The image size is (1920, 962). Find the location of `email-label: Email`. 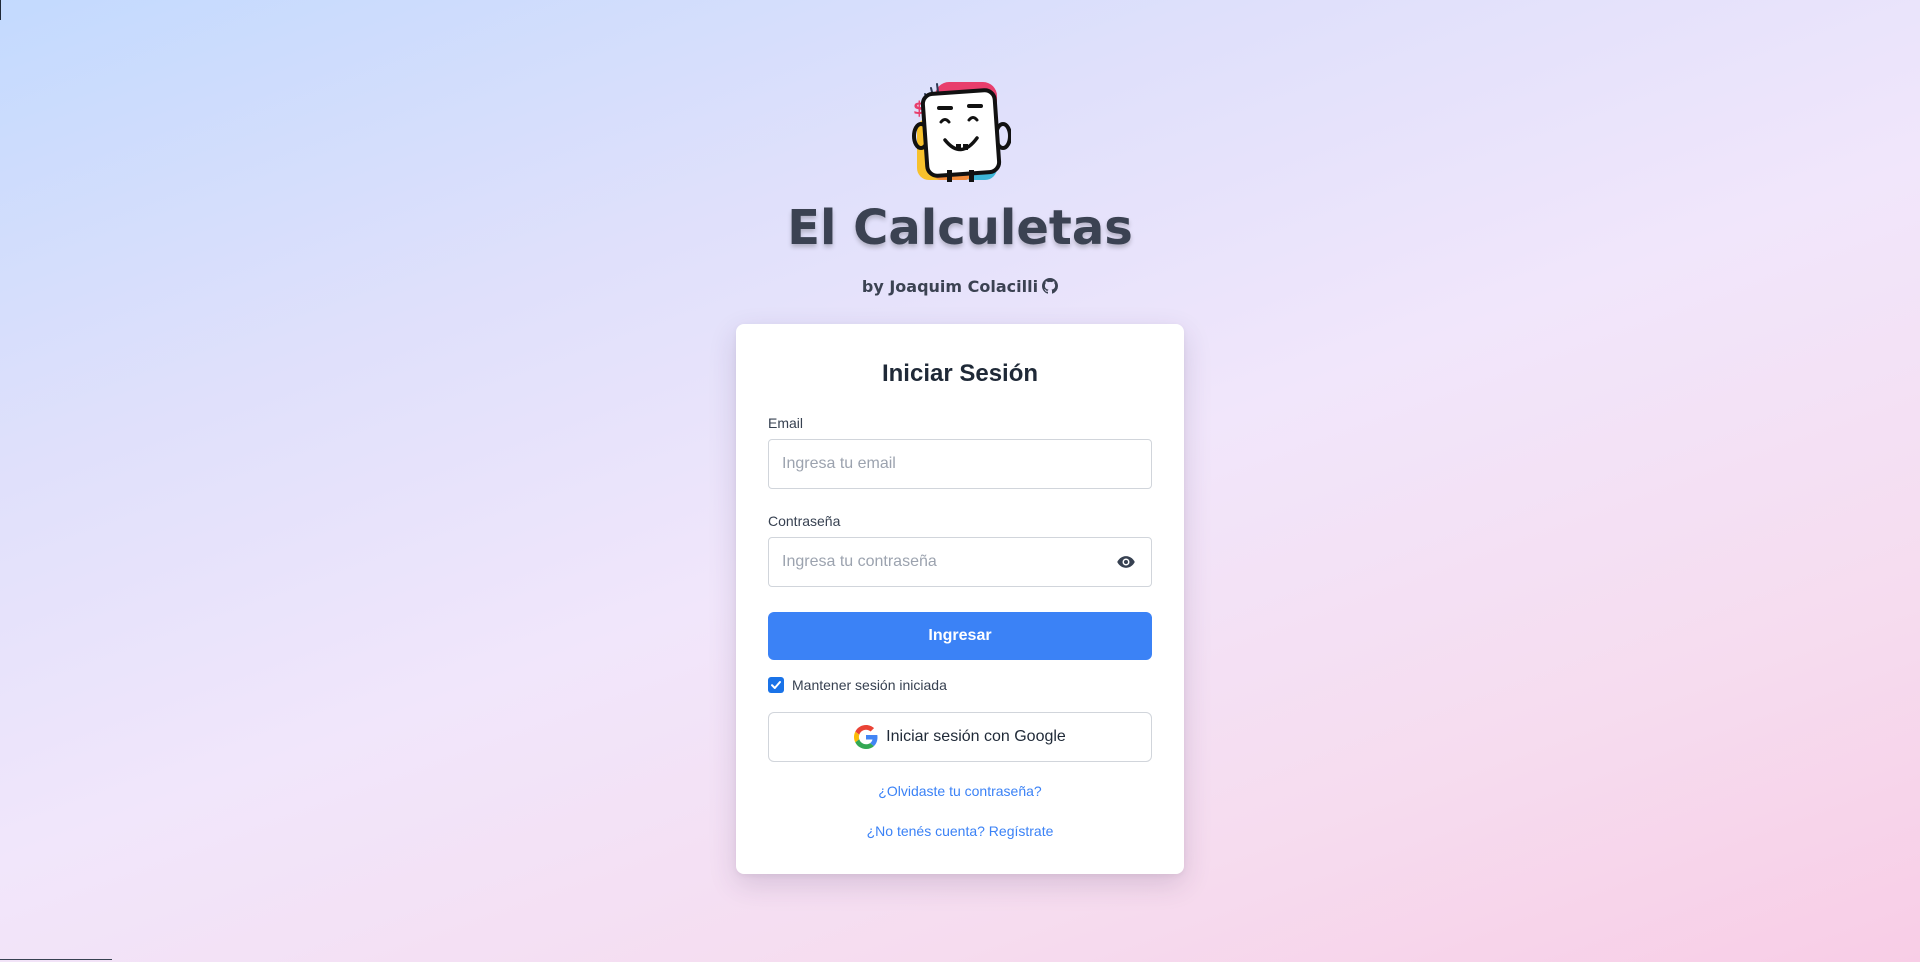

email-label: Email is located at coordinates (786, 423).